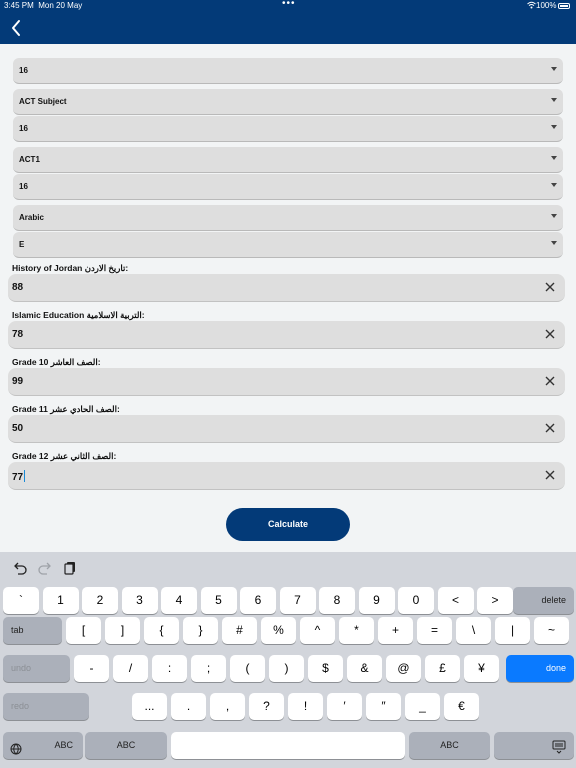  Describe the element at coordinates (288, 524) in the screenshot. I see `calculate-button: Calculate` at that location.